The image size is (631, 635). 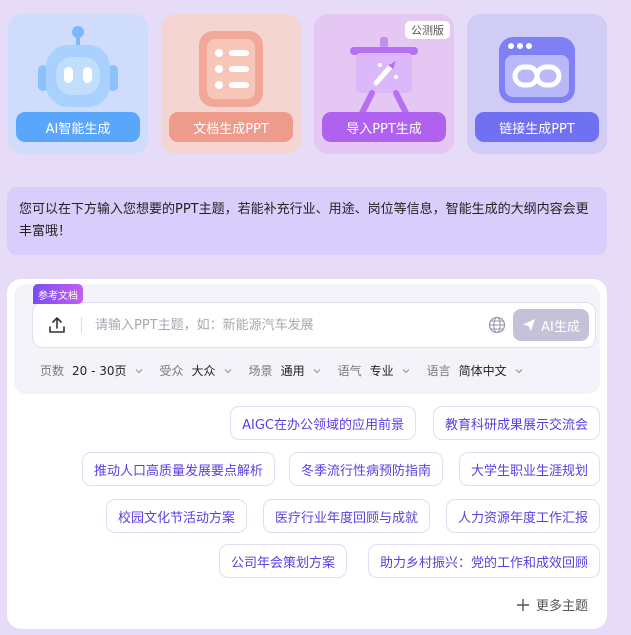 I want to click on card-ai-label: AI智能生成, so click(x=78, y=127).